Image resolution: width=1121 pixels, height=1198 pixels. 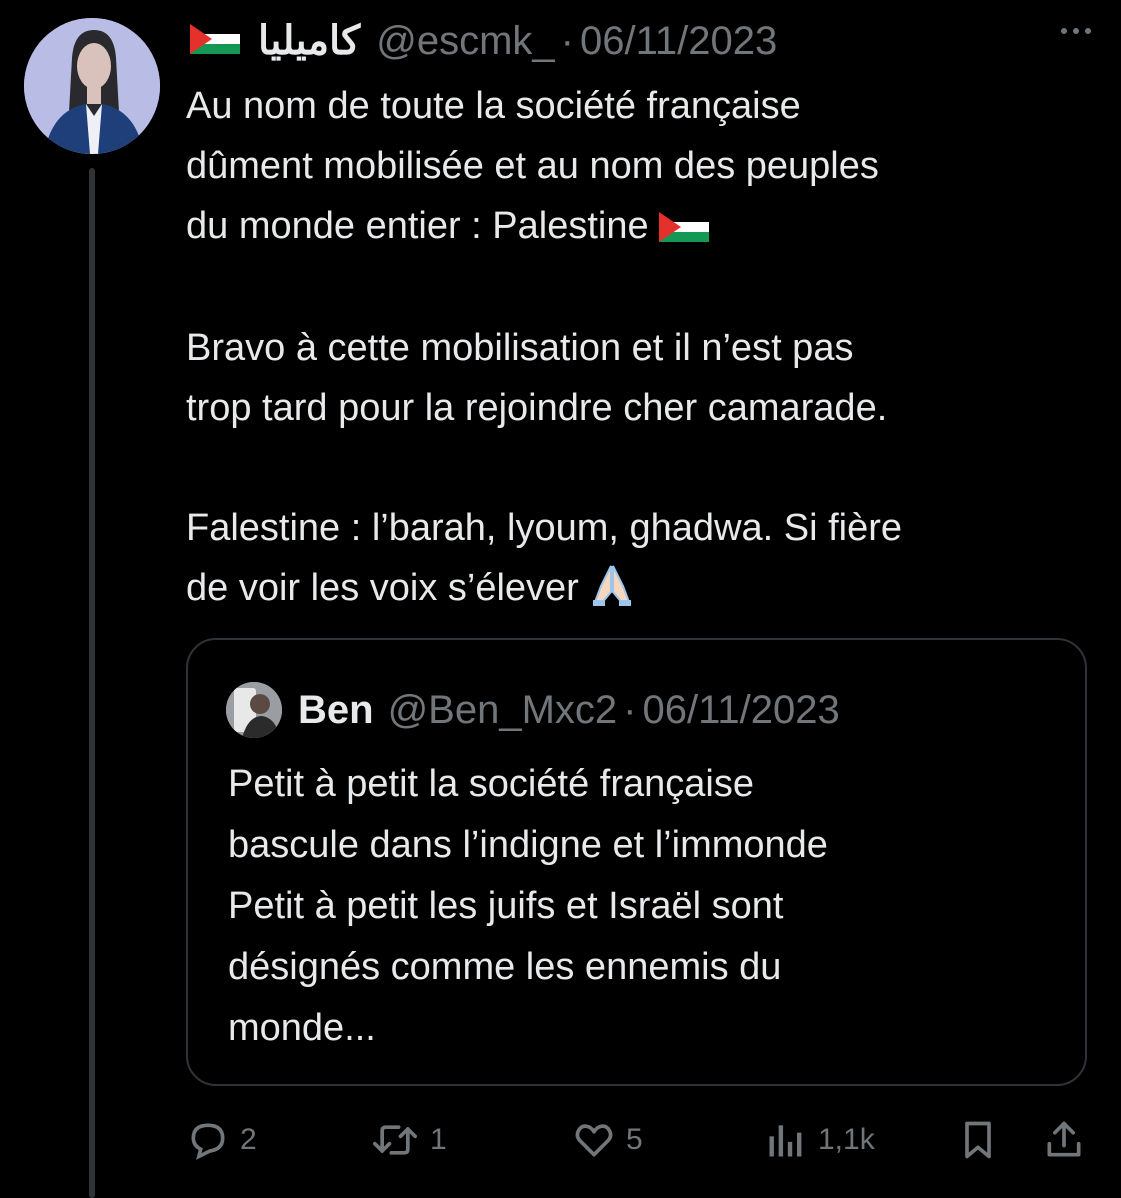 I want to click on reply-count: 2, so click(x=248, y=1139).